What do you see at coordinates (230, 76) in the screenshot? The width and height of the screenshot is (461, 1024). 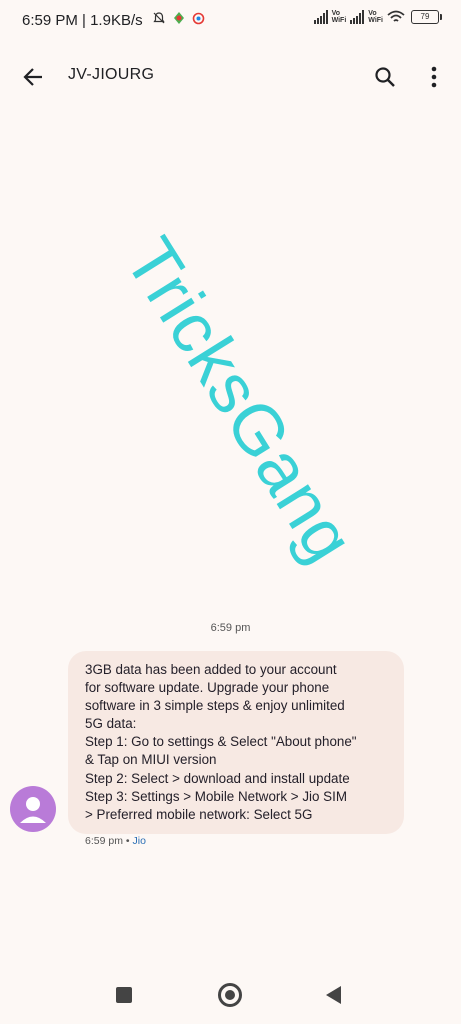 I see `app-bar: JV-JIOURG` at bounding box center [230, 76].